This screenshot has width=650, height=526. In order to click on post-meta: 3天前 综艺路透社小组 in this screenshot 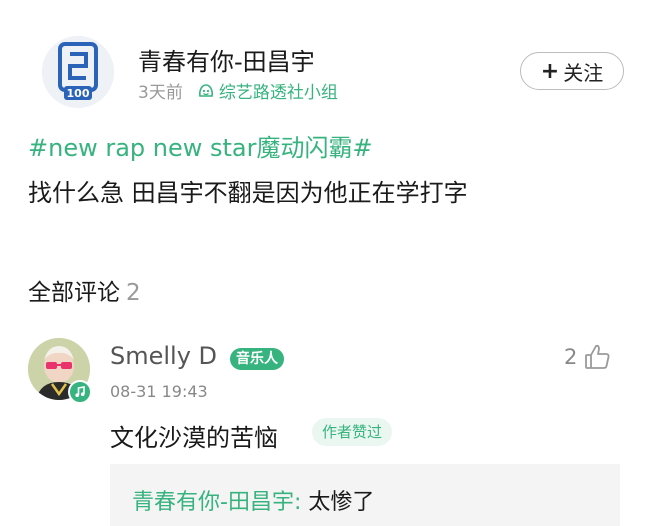, I will do `click(238, 90)`.